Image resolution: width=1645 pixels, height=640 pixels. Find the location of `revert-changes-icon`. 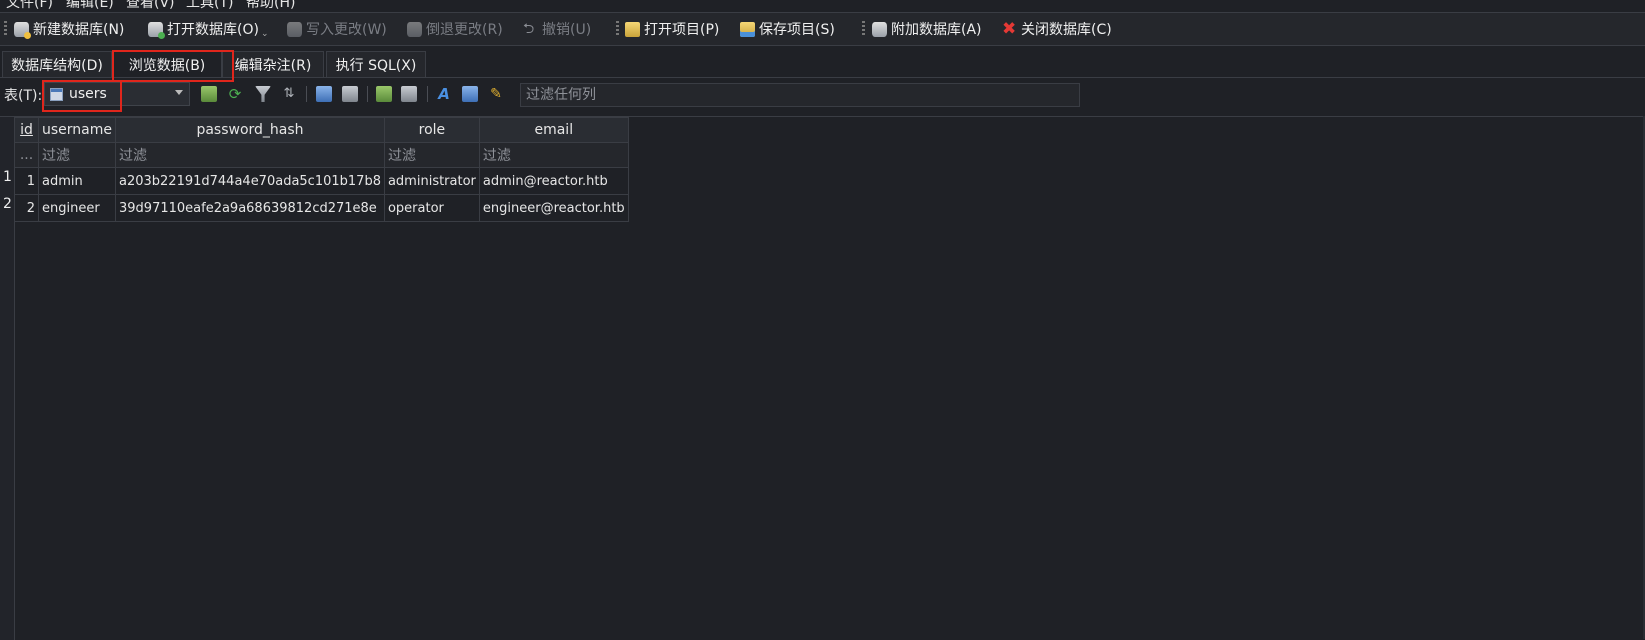

revert-changes-icon is located at coordinates (414, 29).